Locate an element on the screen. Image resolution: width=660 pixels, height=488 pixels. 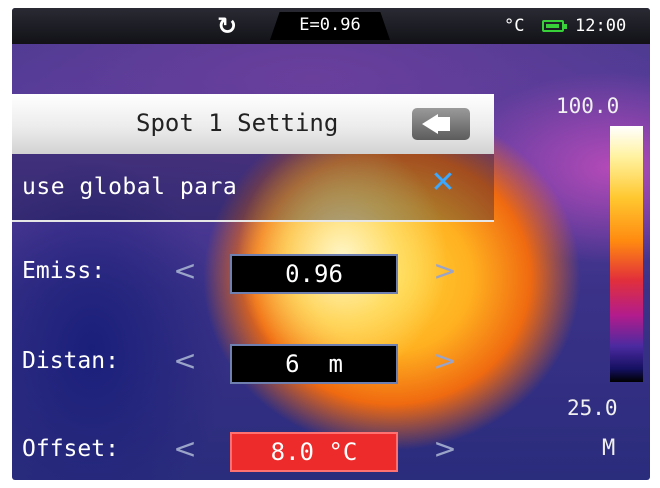
battery-icon is located at coordinates (554, 26).